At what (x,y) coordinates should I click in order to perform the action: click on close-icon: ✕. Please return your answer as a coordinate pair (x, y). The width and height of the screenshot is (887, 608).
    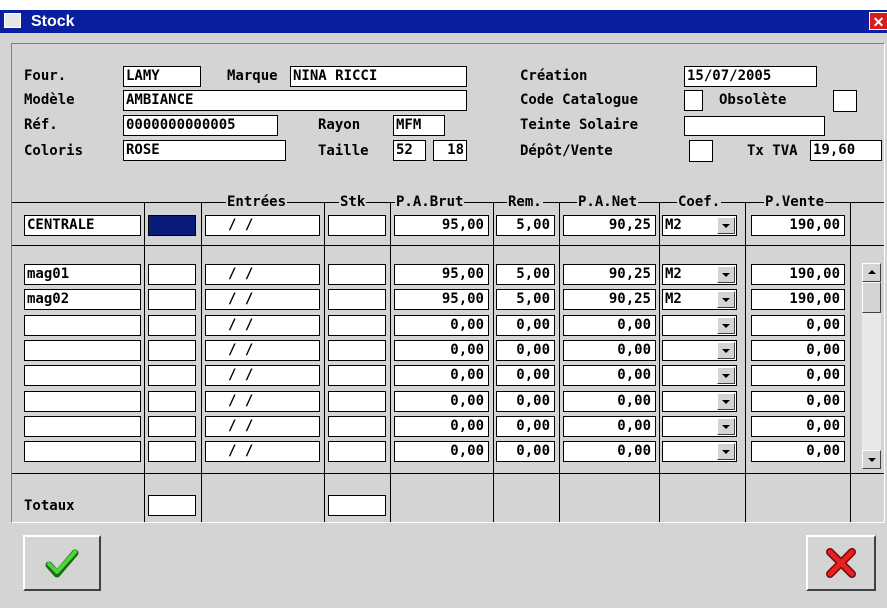
    Looking at the image, I should click on (878, 21).